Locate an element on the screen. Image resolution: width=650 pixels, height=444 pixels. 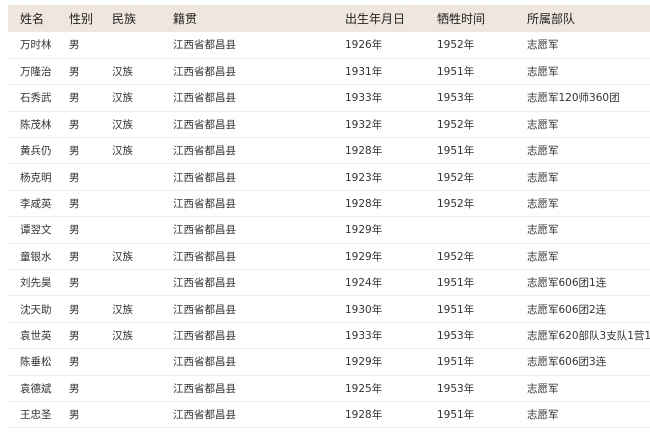
cell-unit: 志愿军606团1连 is located at coordinates (567, 283).